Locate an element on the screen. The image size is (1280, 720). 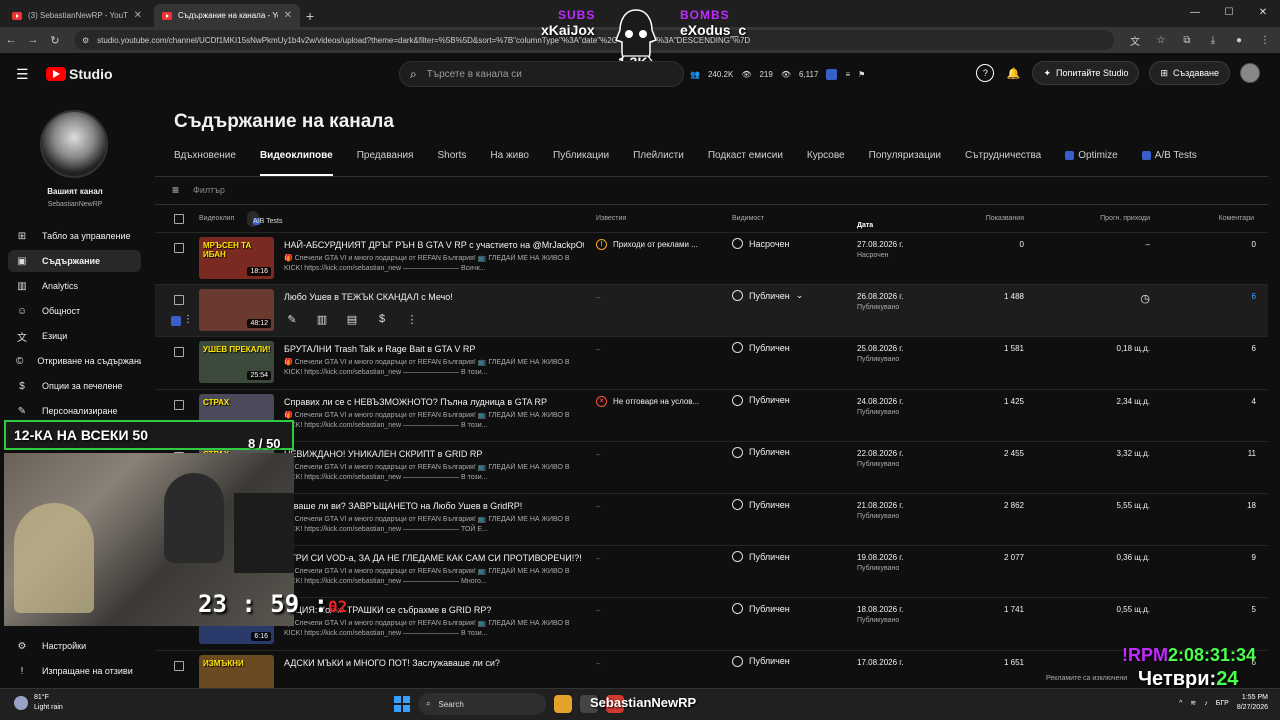
tab-promotions: Популяризации is located at coordinates (905, 163).